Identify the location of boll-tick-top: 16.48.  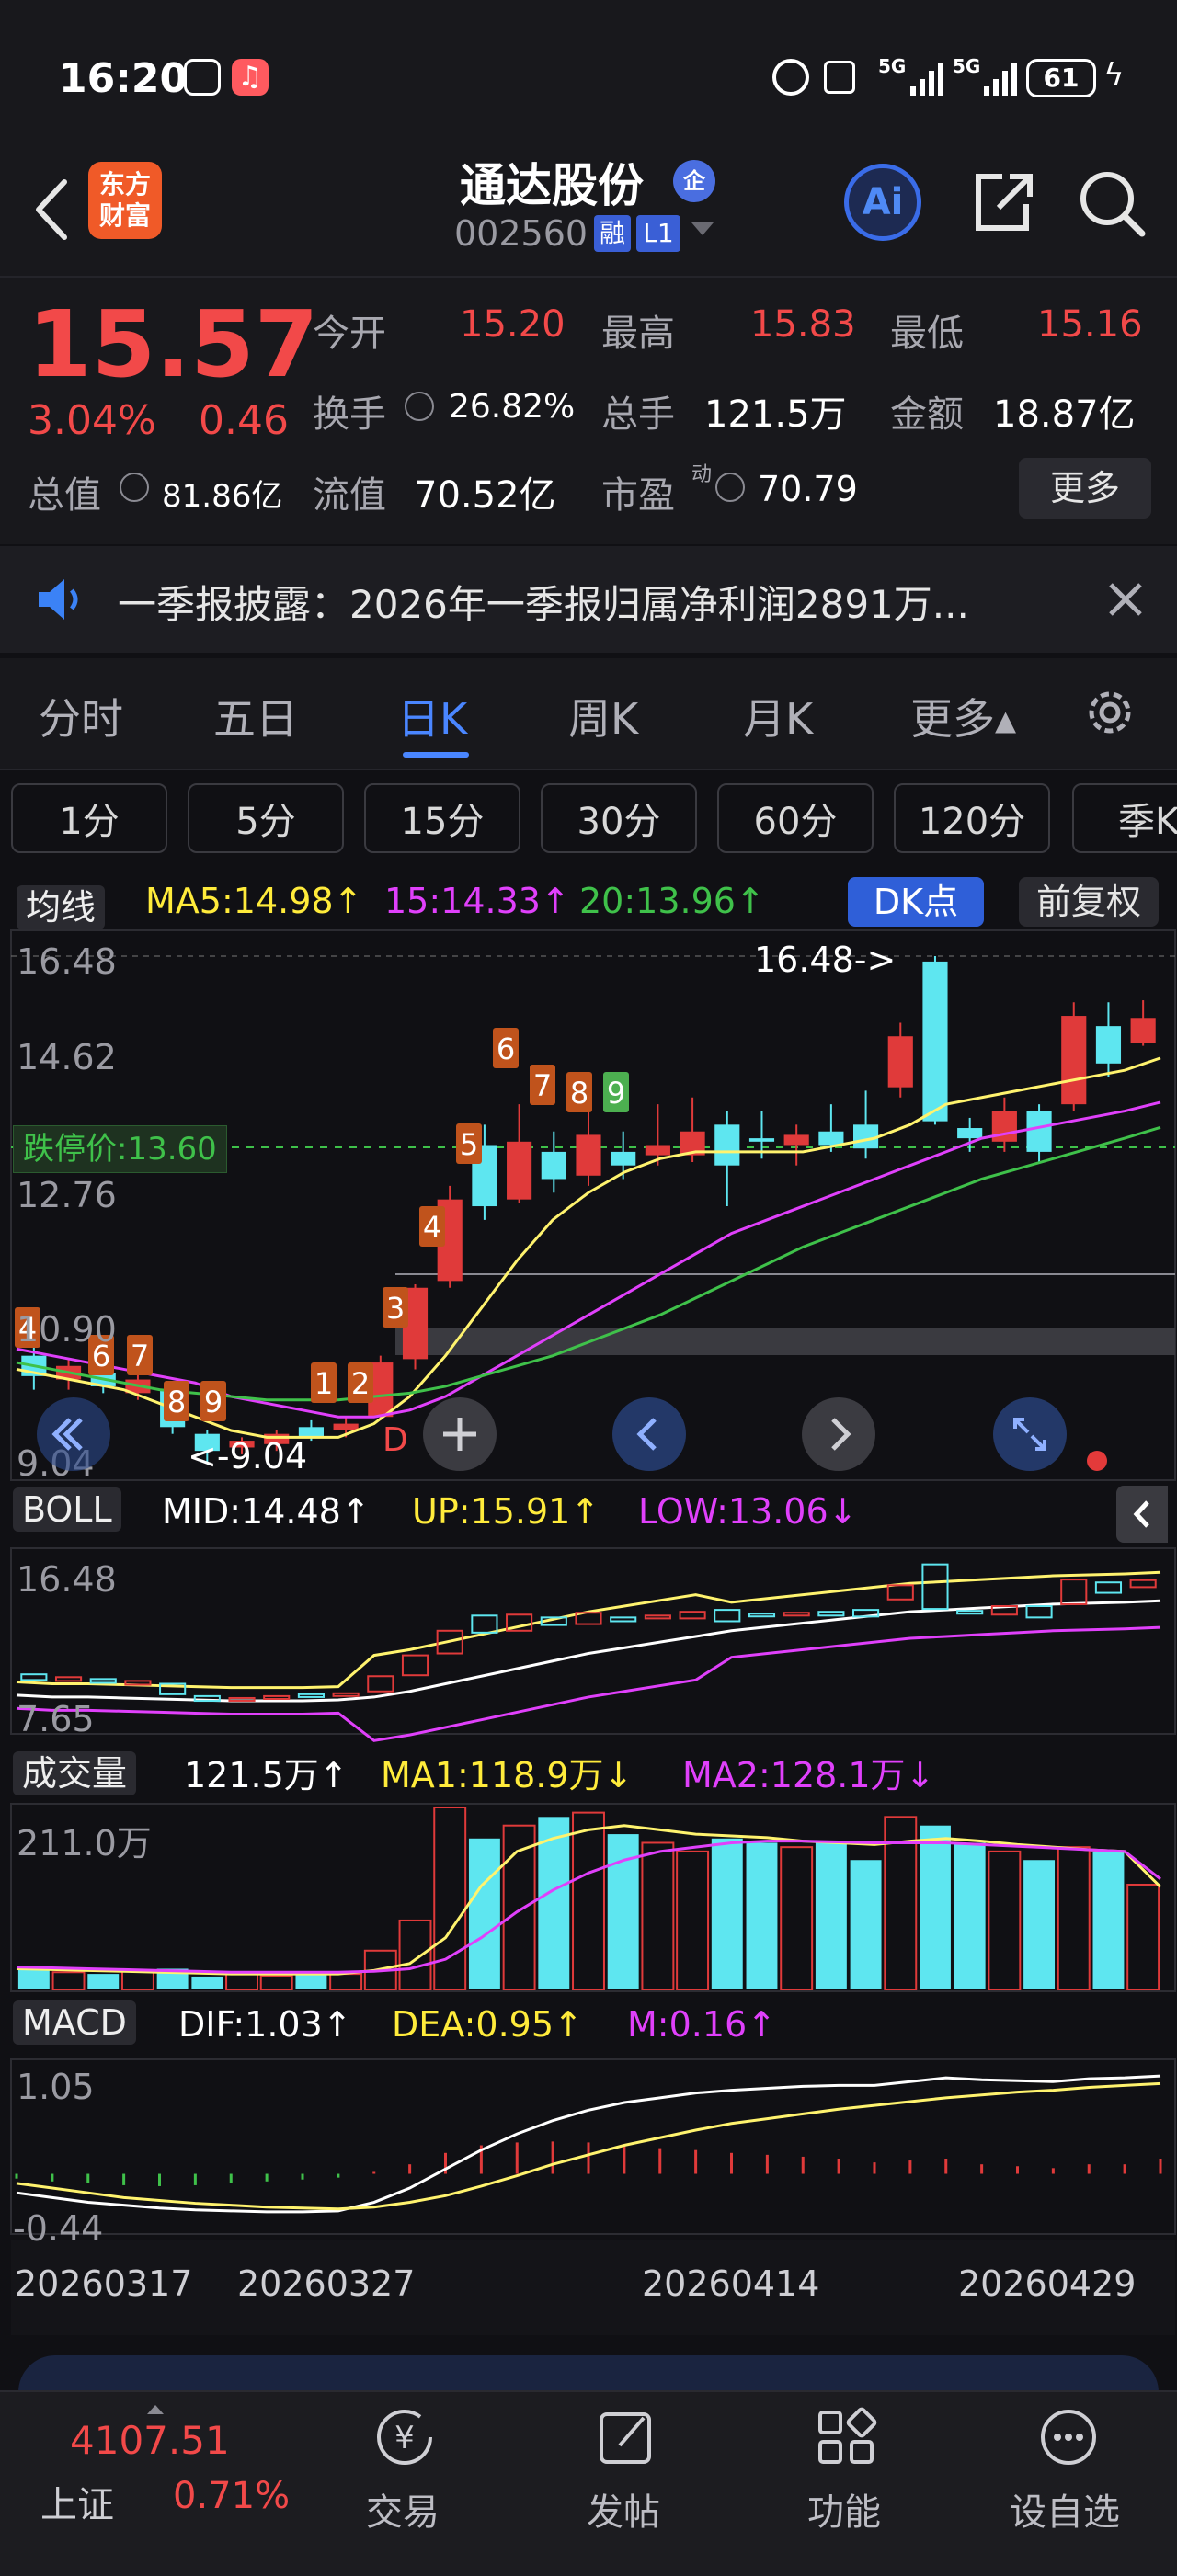
(67, 1579).